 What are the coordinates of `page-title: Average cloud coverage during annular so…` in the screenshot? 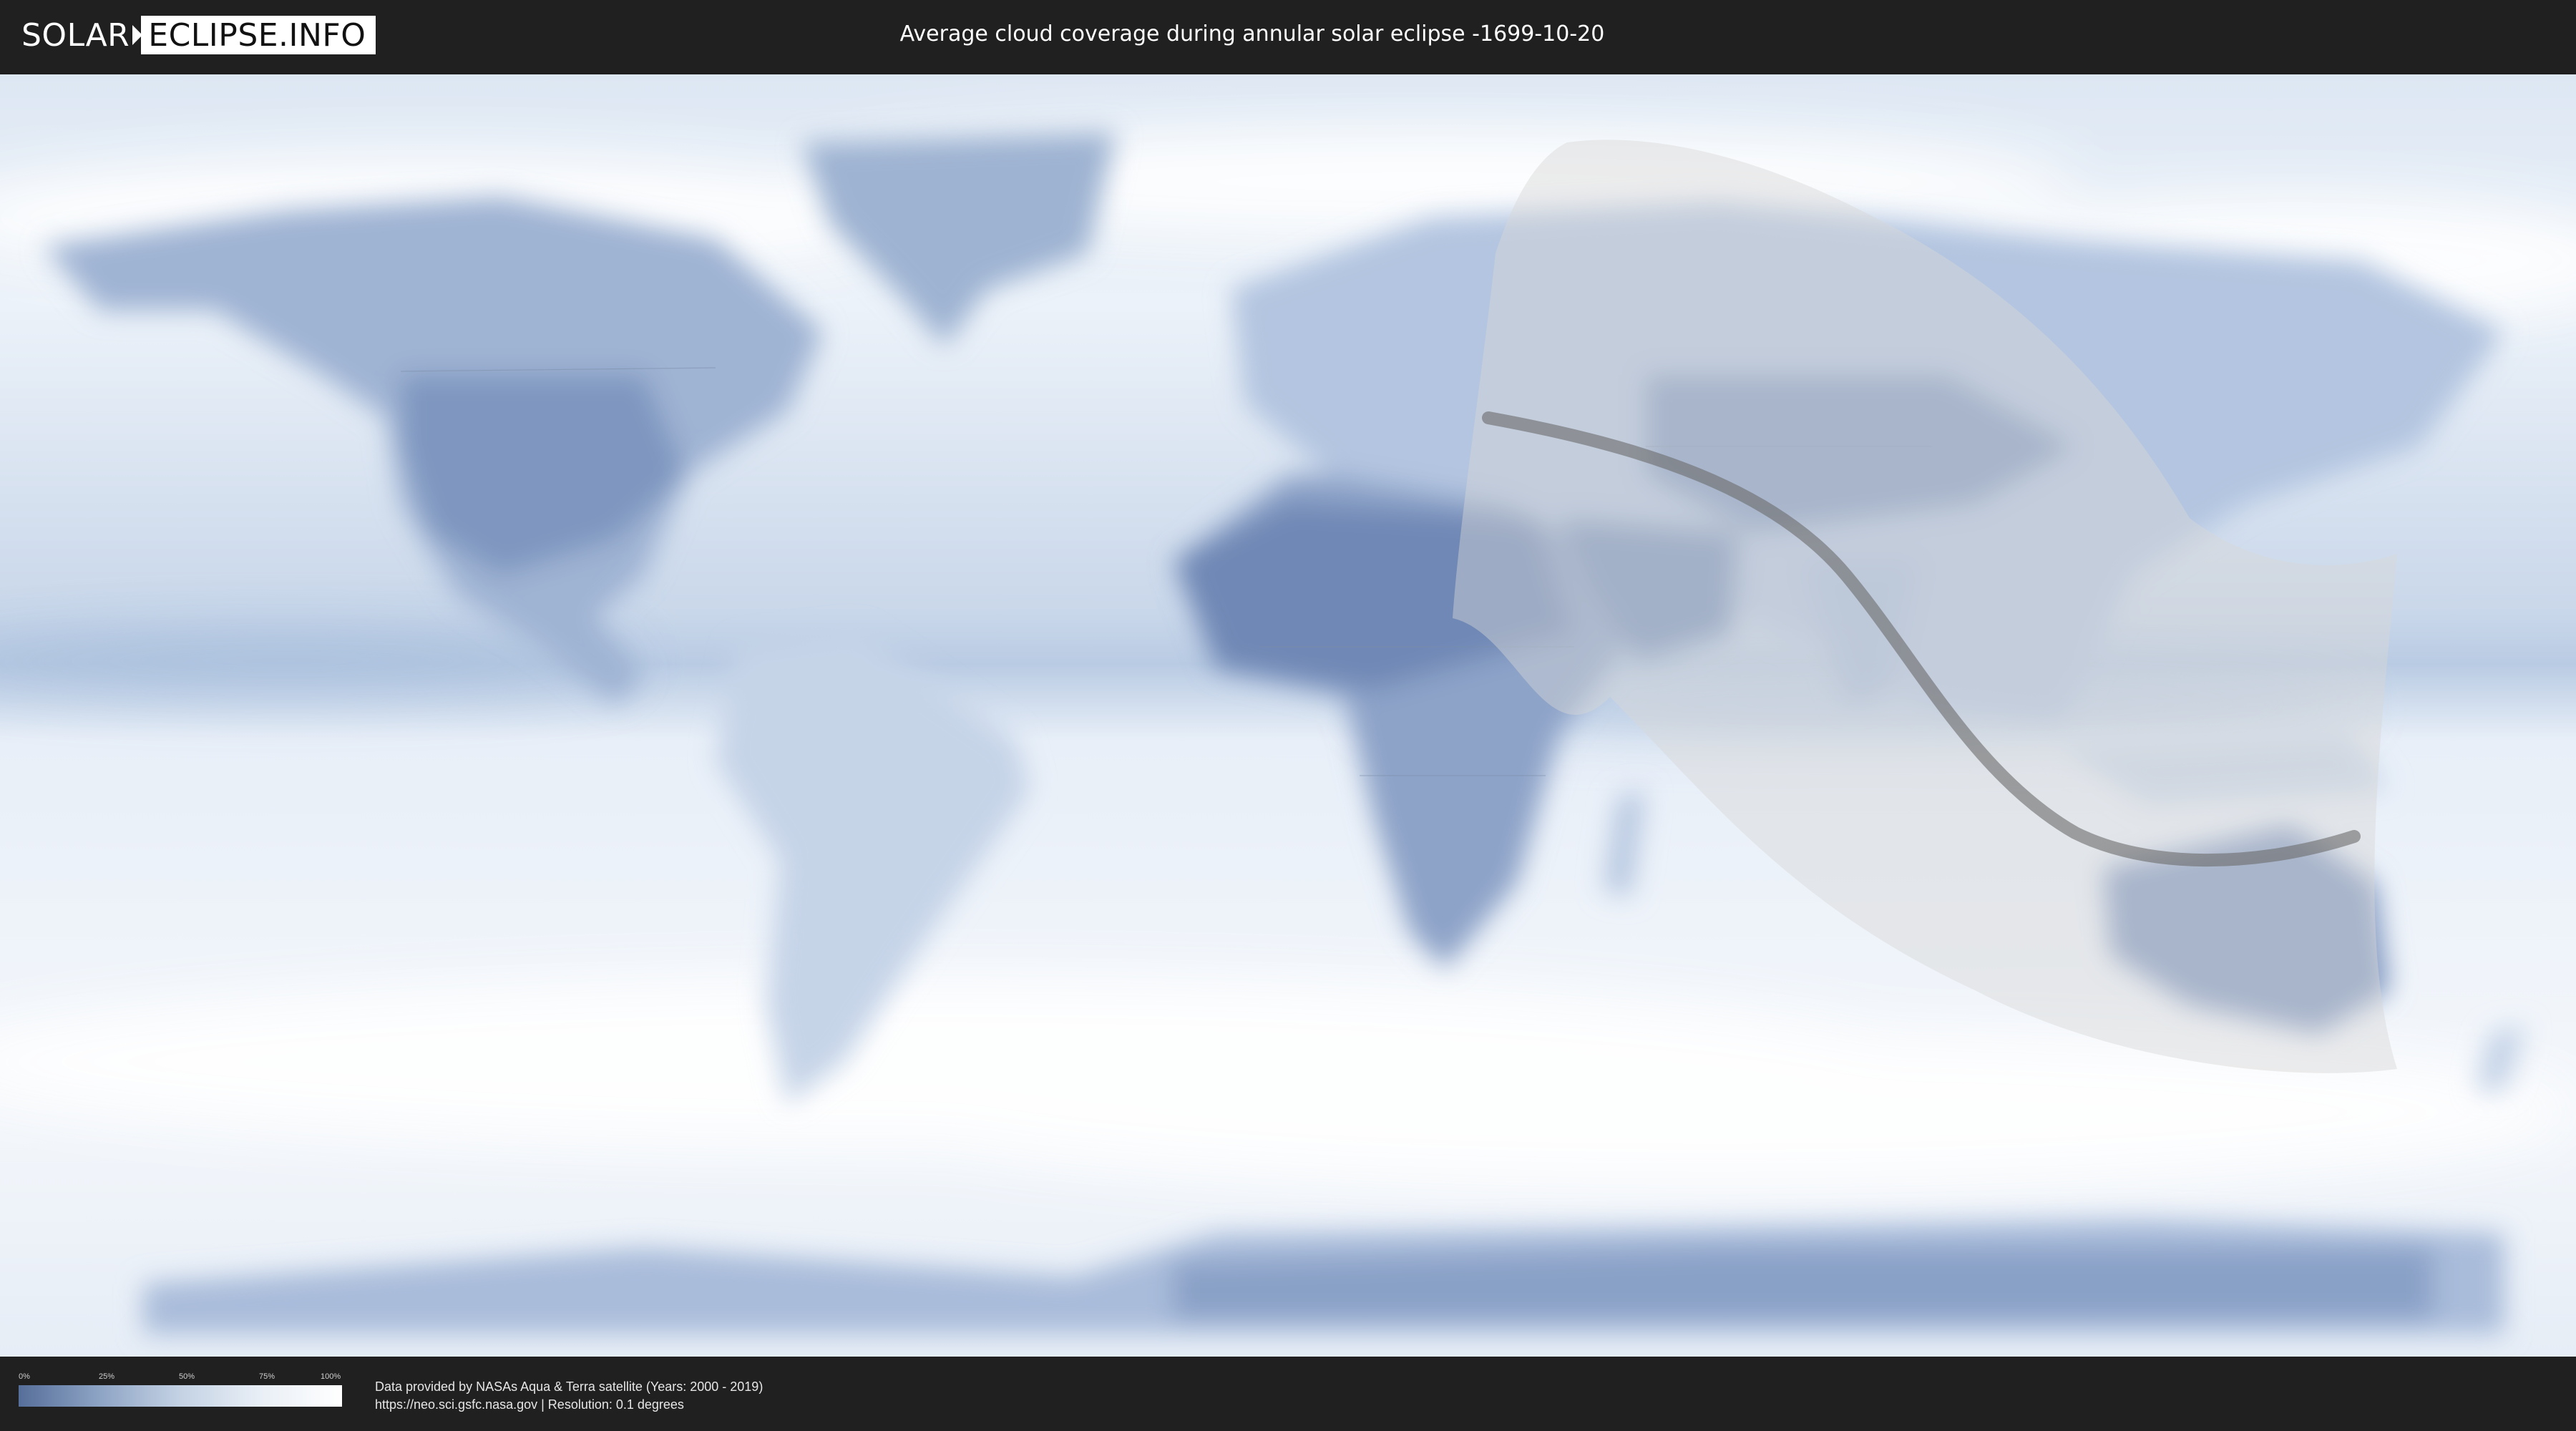 It's located at (1252, 34).